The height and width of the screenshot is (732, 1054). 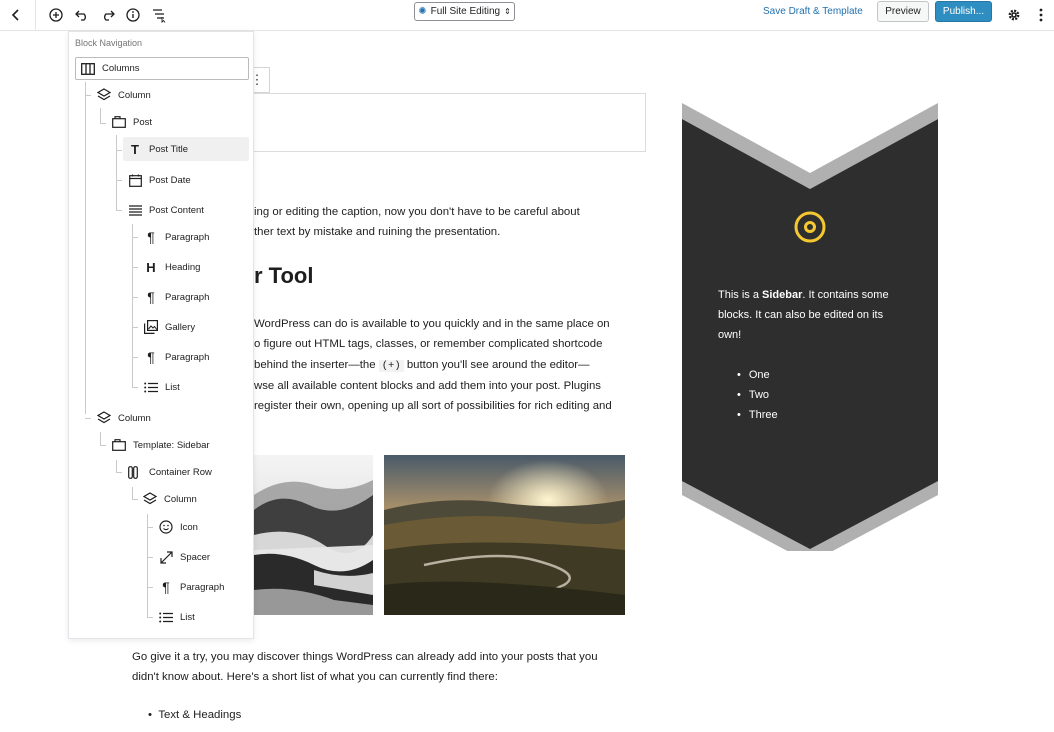 I want to click on nav-item-template-sidebar: Template: Sidebar, so click(x=161, y=445).